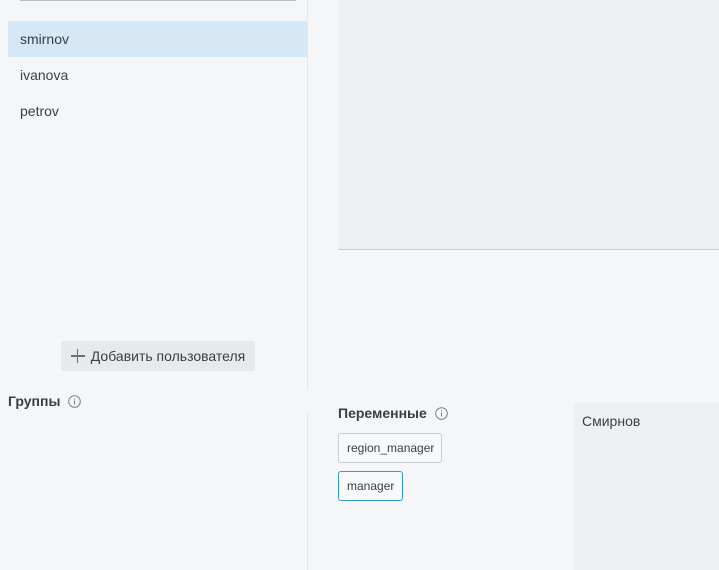 The width and height of the screenshot is (719, 570). What do you see at coordinates (157, 39) in the screenshot?
I see `user-list-item: smirnov` at bounding box center [157, 39].